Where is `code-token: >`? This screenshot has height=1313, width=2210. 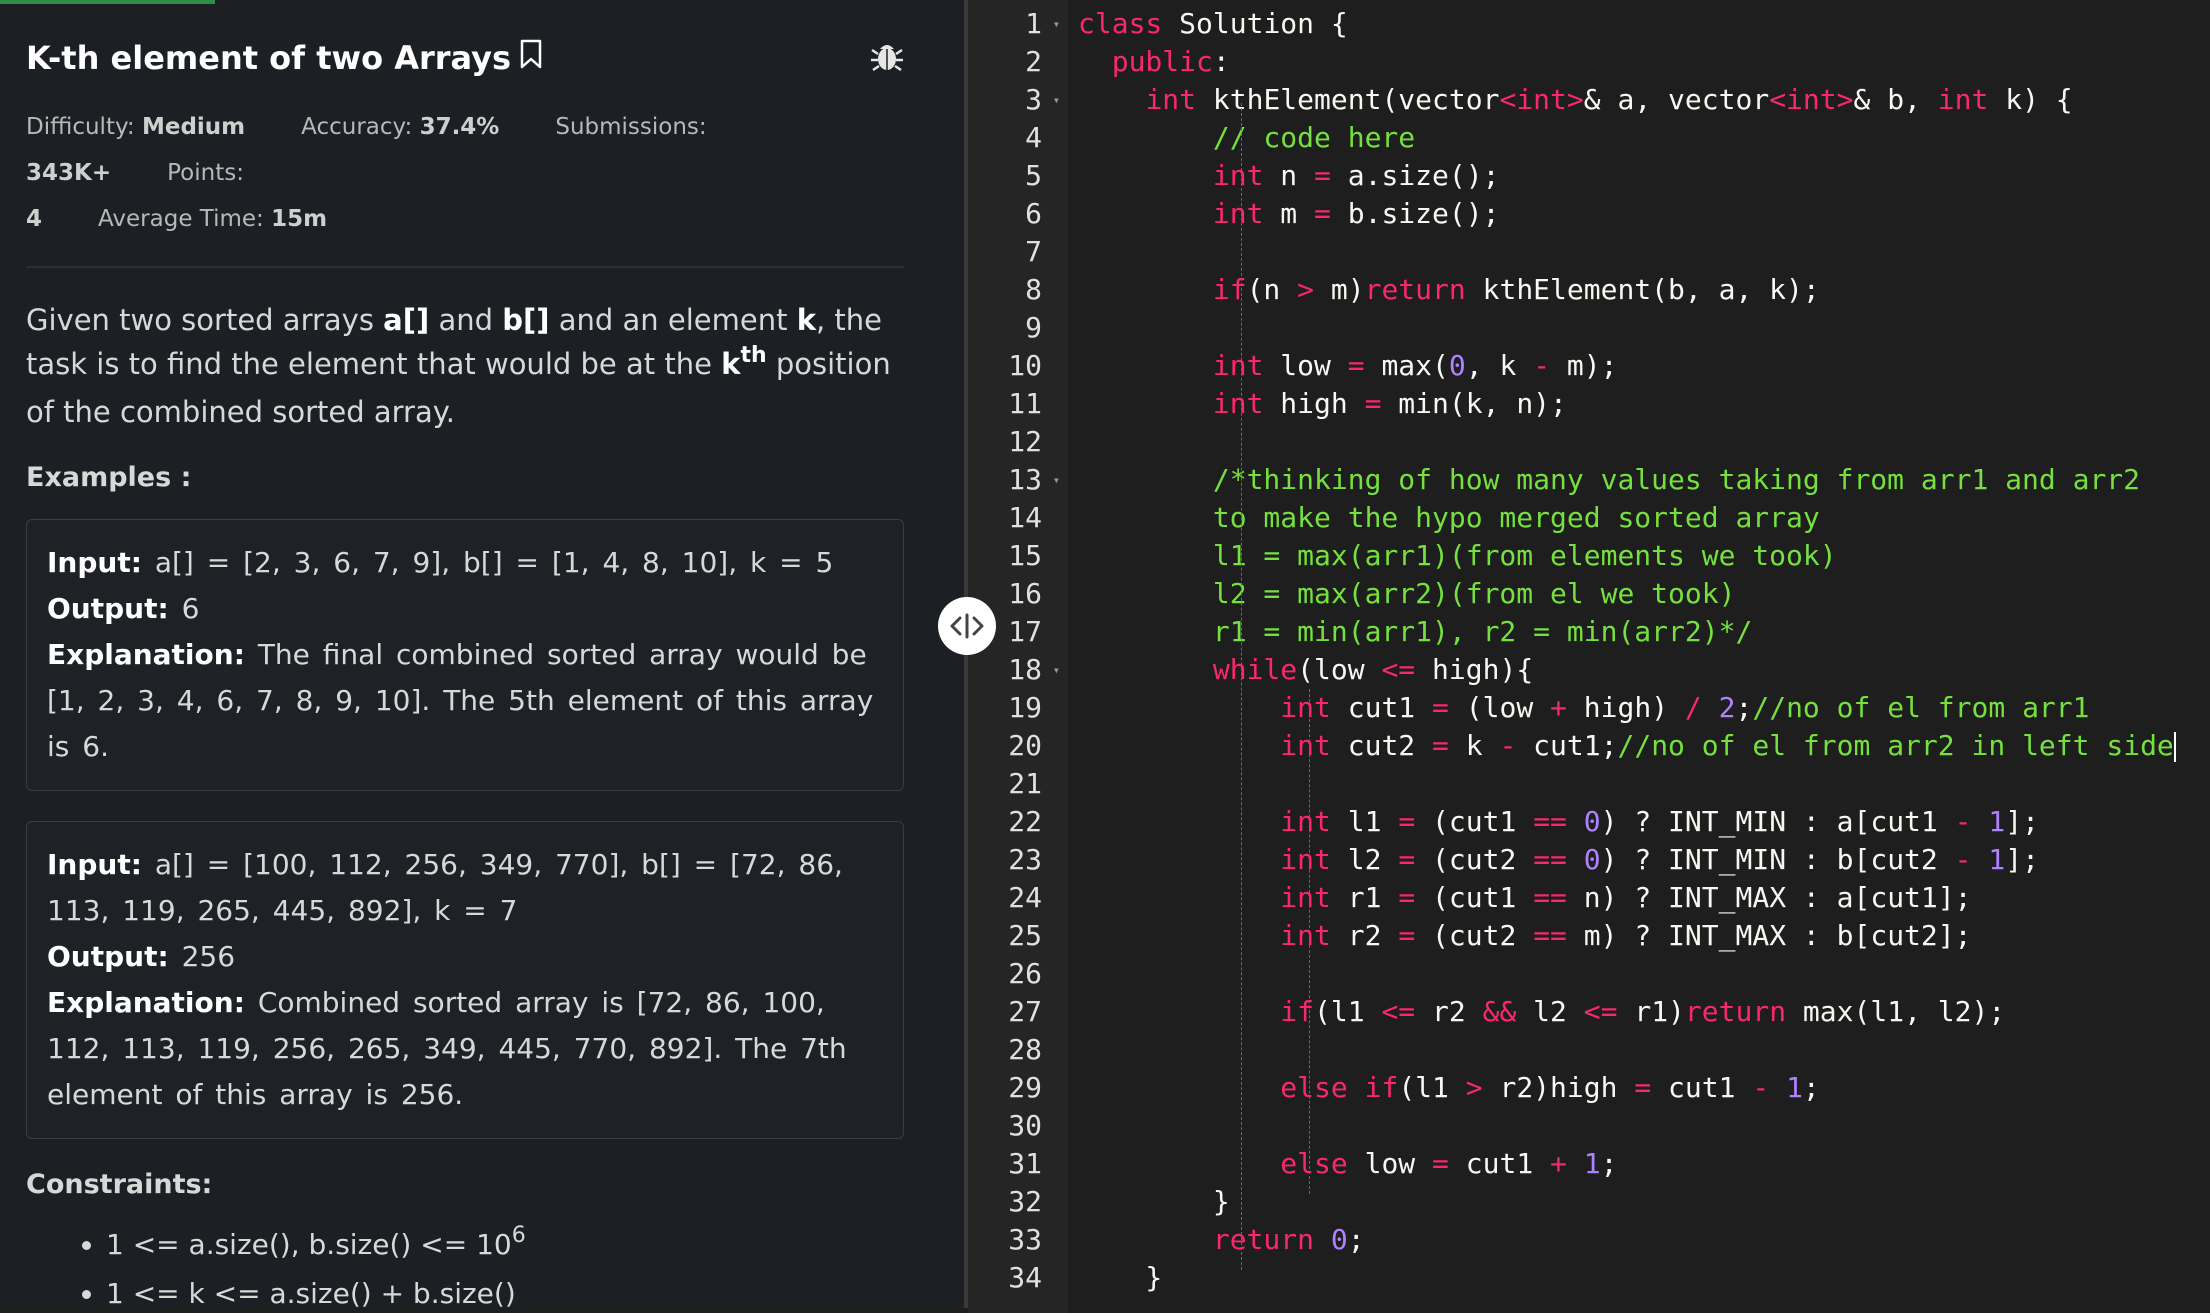
code-token: > is located at coordinates (1306, 289).